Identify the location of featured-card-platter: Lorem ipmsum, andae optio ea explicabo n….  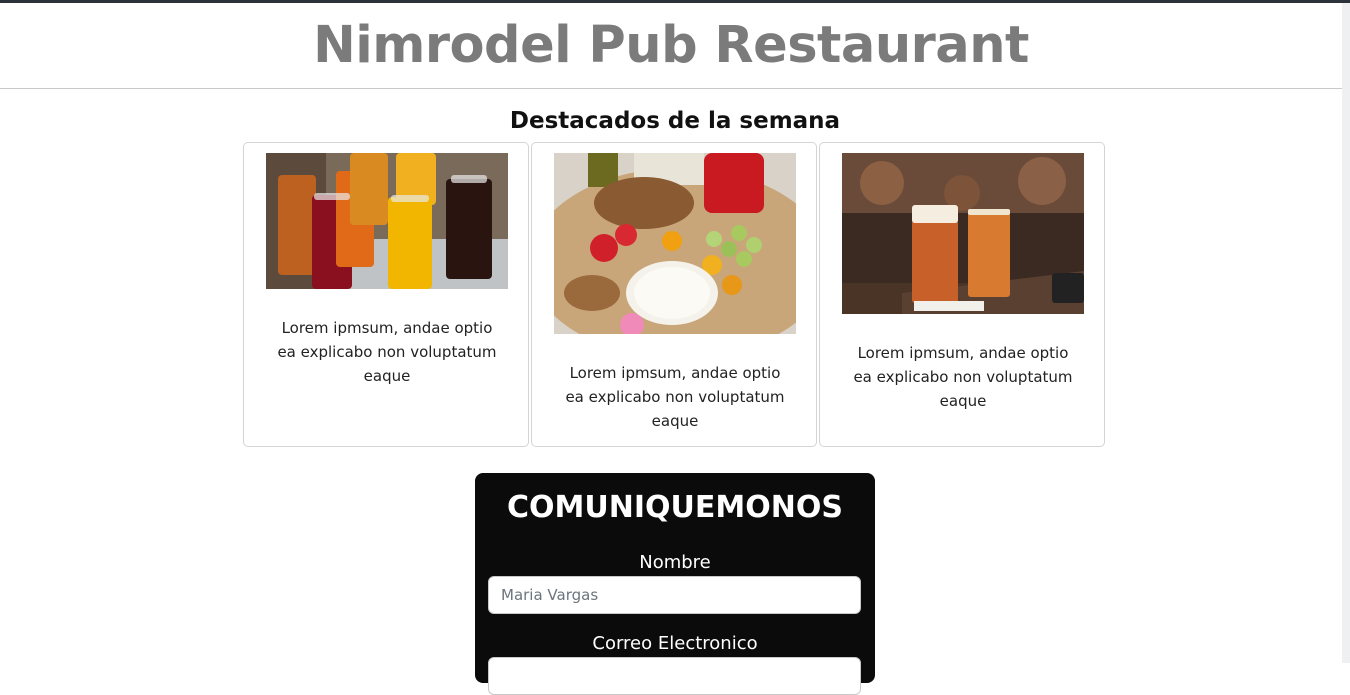
(674, 294).